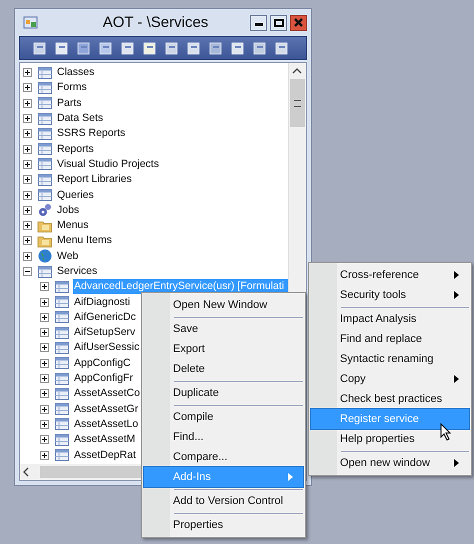 The width and height of the screenshot is (474, 544). I want to click on tree-item: AifDiagnosti, so click(102, 302).